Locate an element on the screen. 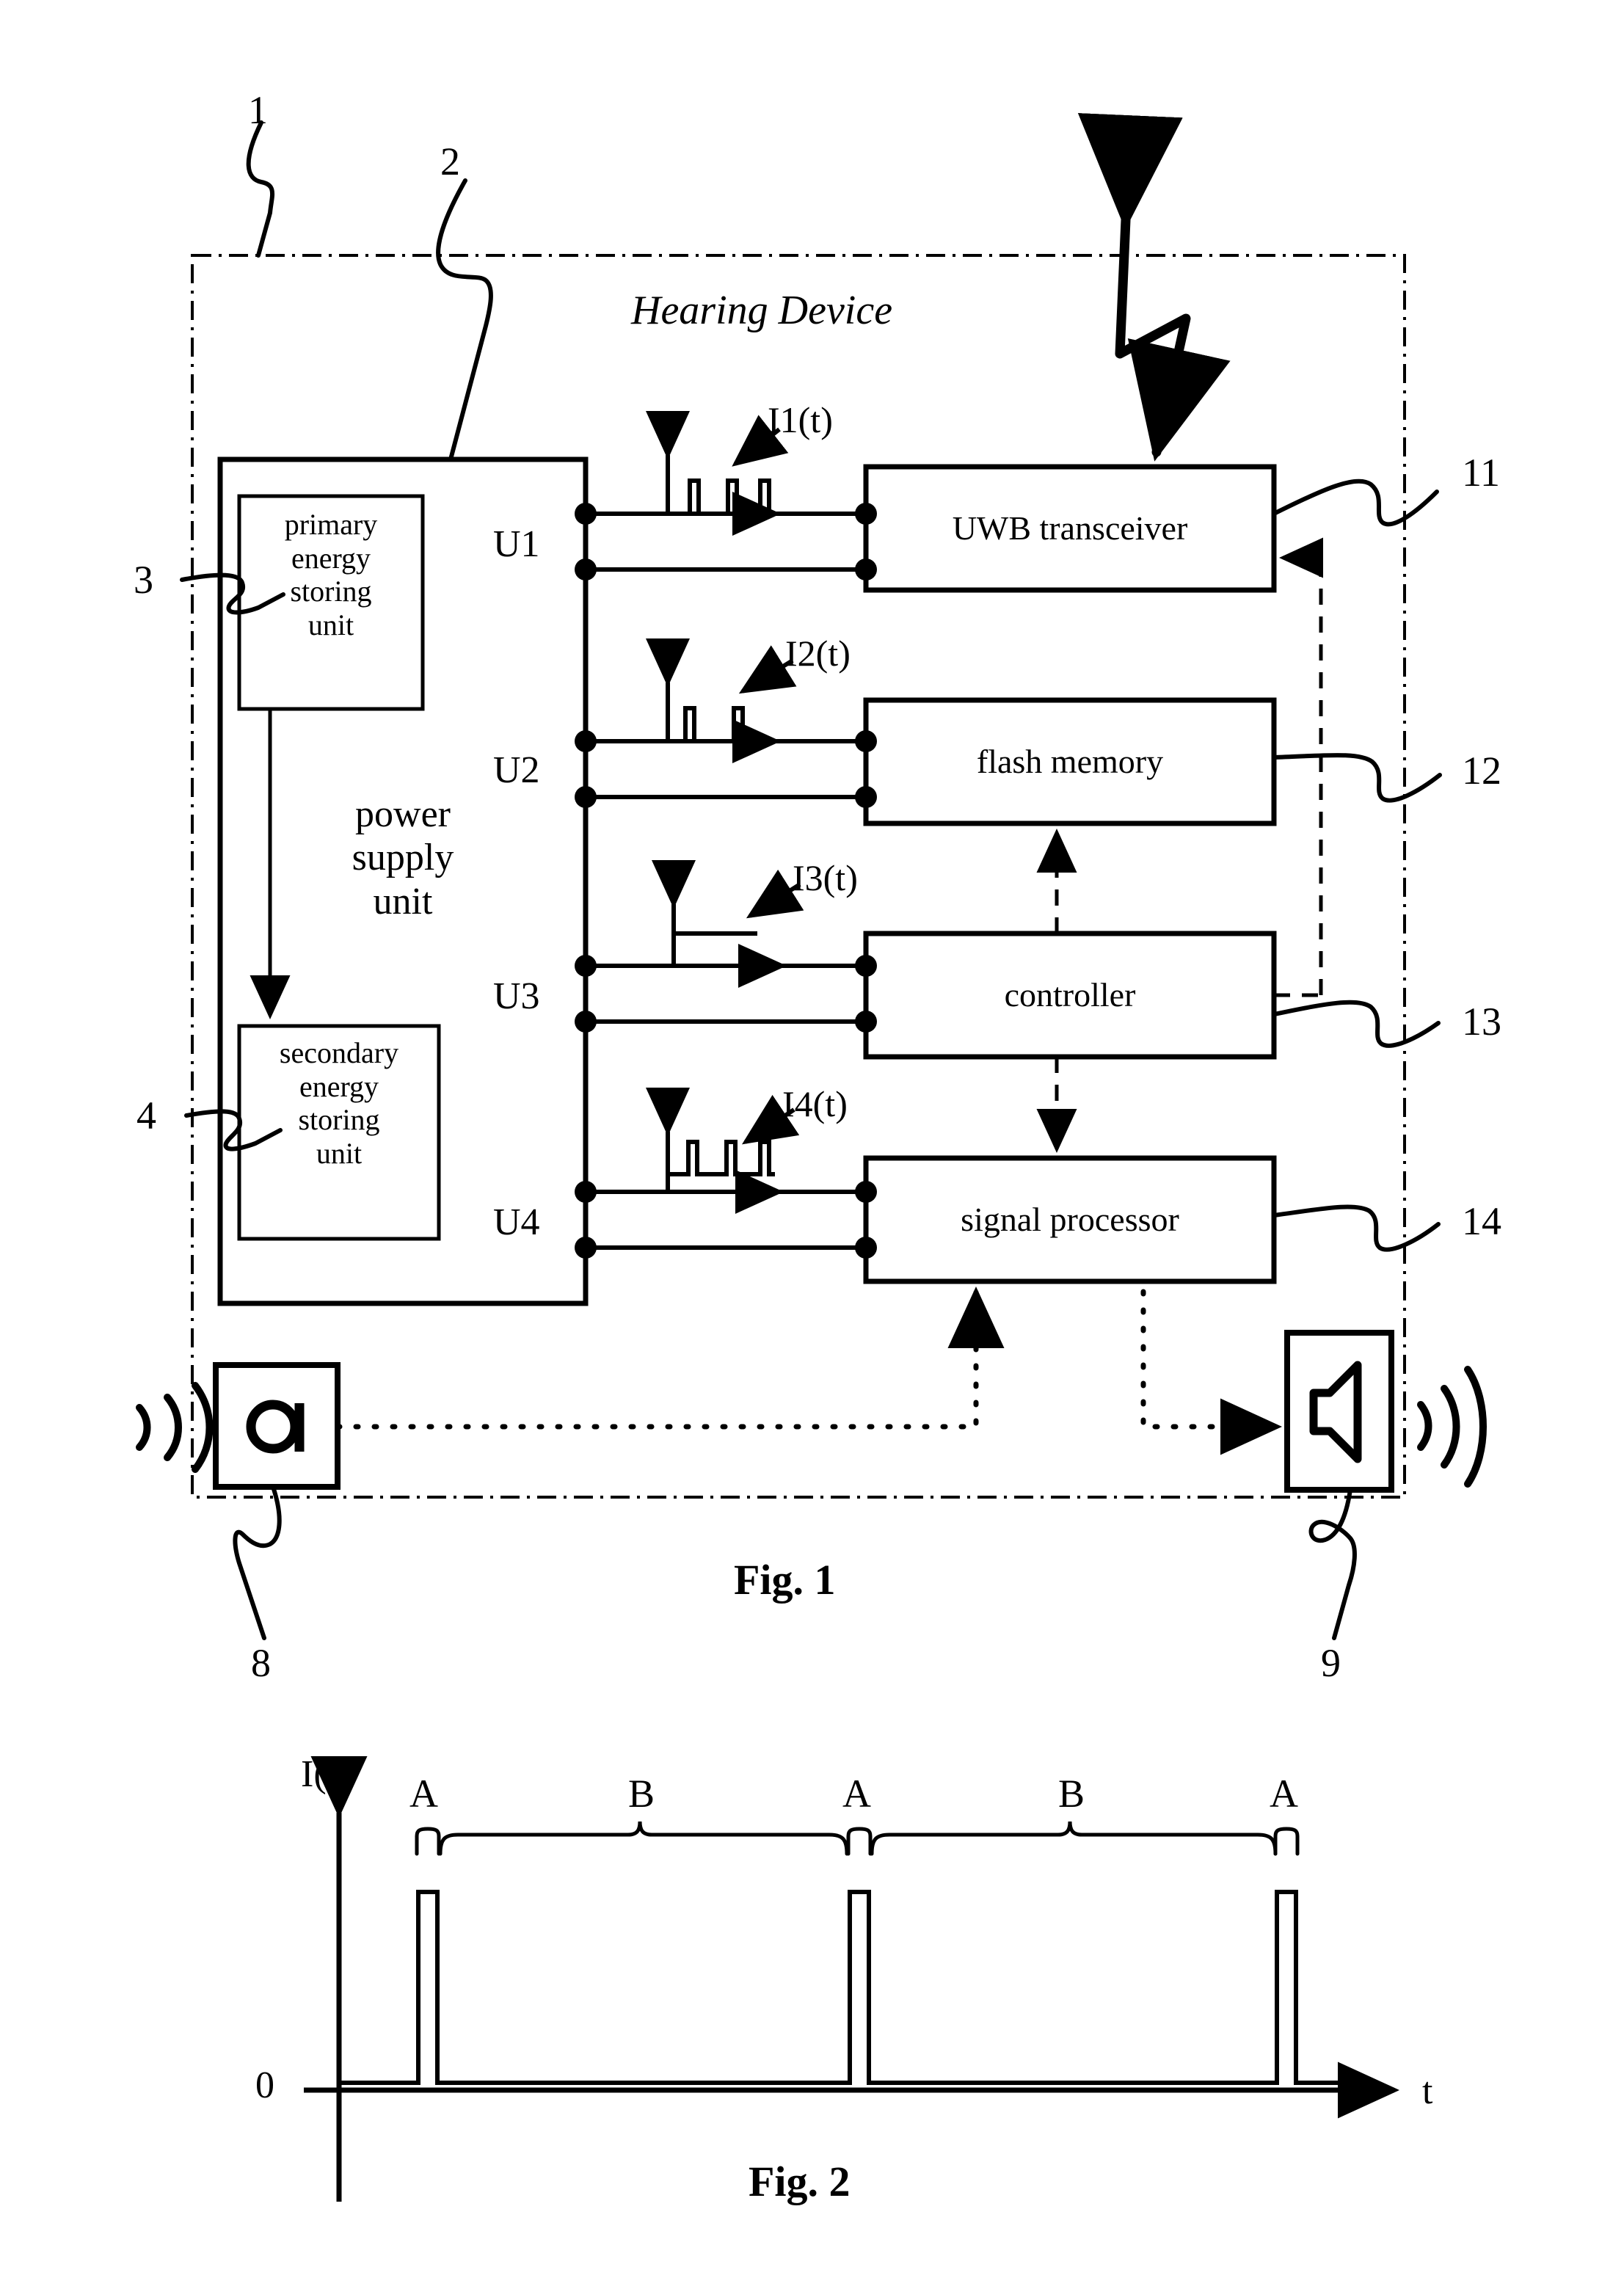  figure2-caption: Fig. 2 is located at coordinates (800, 2181).